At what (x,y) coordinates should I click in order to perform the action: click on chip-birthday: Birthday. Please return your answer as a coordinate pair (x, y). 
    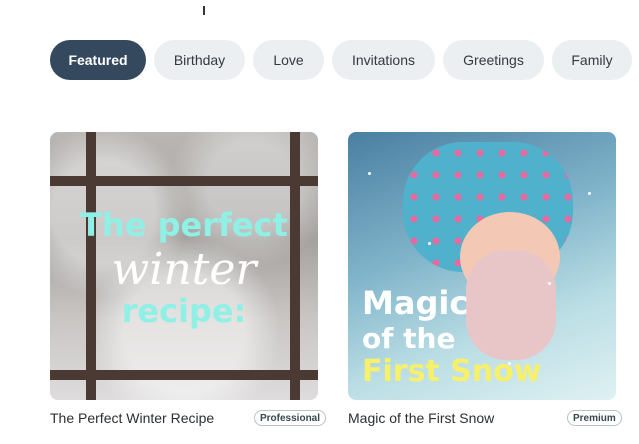
    Looking at the image, I should click on (199, 60).